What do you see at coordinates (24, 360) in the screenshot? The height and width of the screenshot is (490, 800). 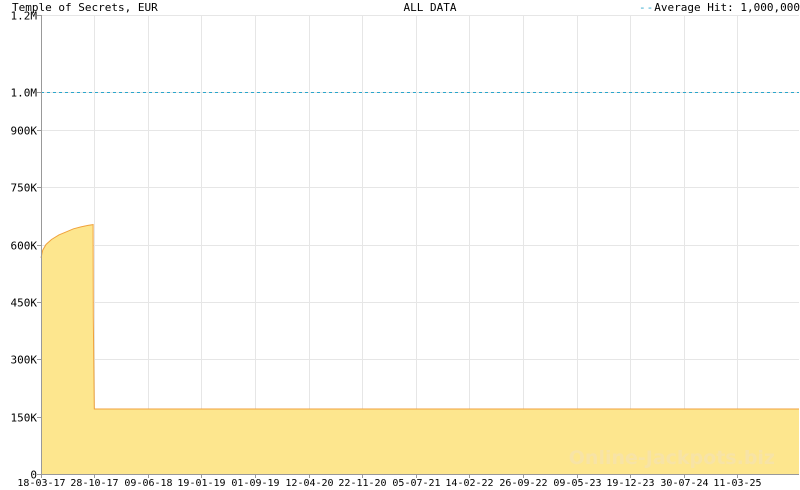 I see `y-tick-label: 300K` at bounding box center [24, 360].